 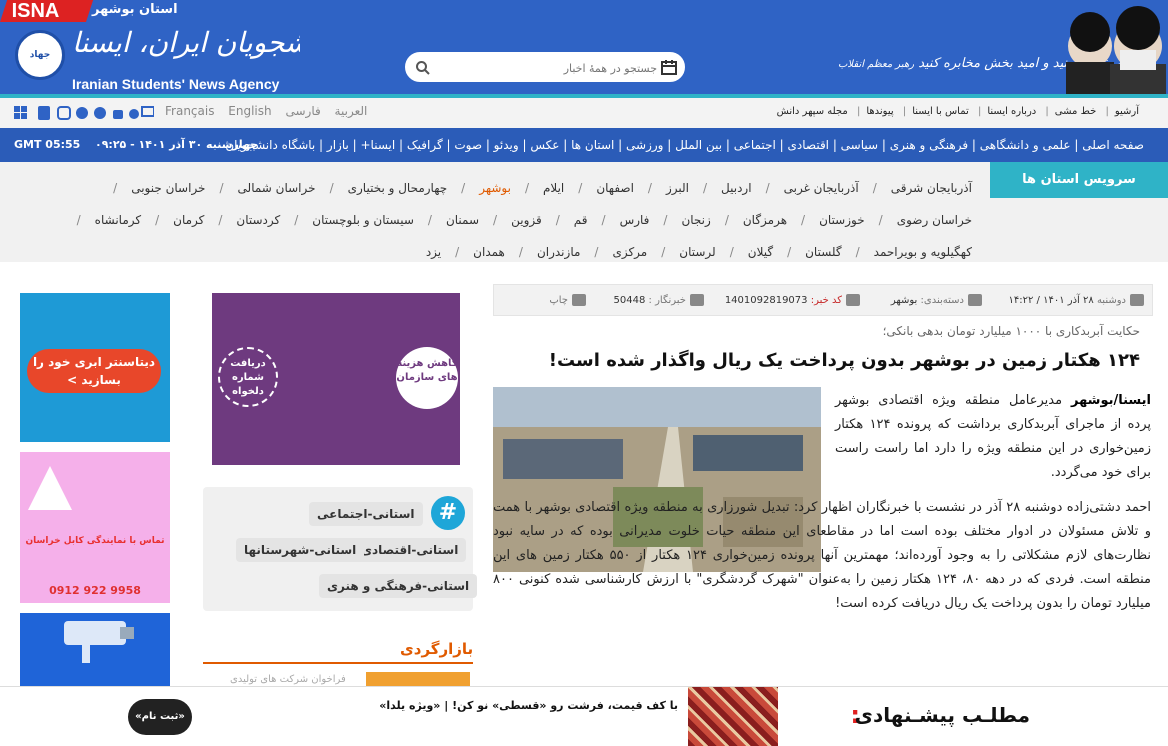 What do you see at coordinates (736, 188) in the screenshot?
I see `province-item: اردبیل` at bounding box center [736, 188].